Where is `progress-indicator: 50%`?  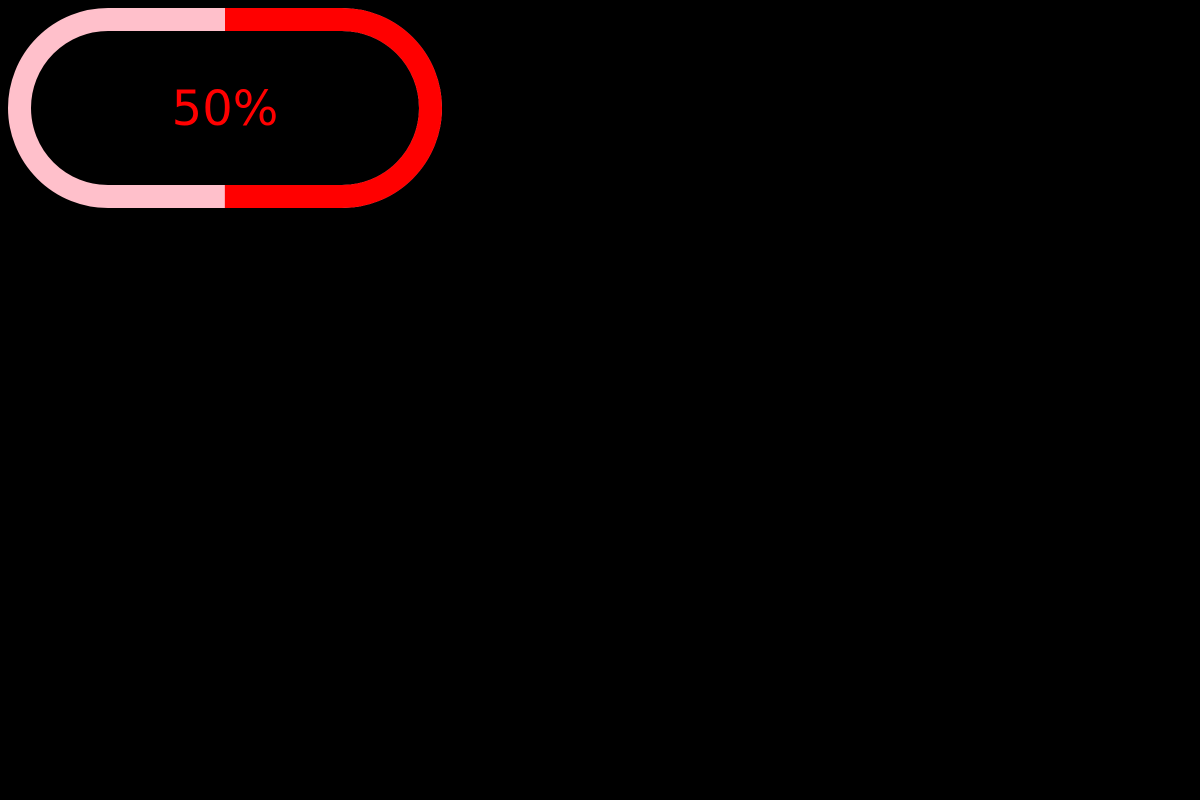 progress-indicator: 50% is located at coordinates (225, 108).